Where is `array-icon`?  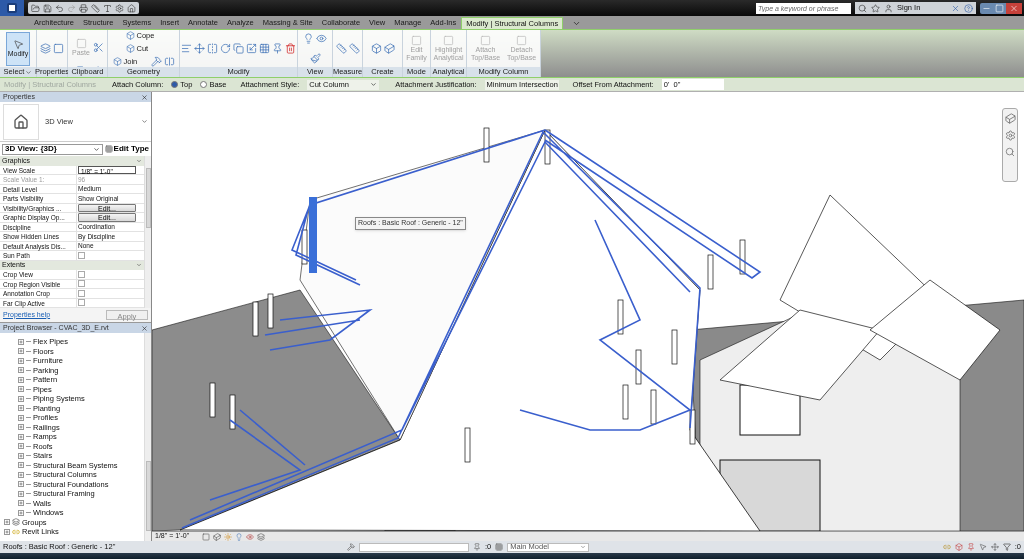
array-icon is located at coordinates (264, 48).